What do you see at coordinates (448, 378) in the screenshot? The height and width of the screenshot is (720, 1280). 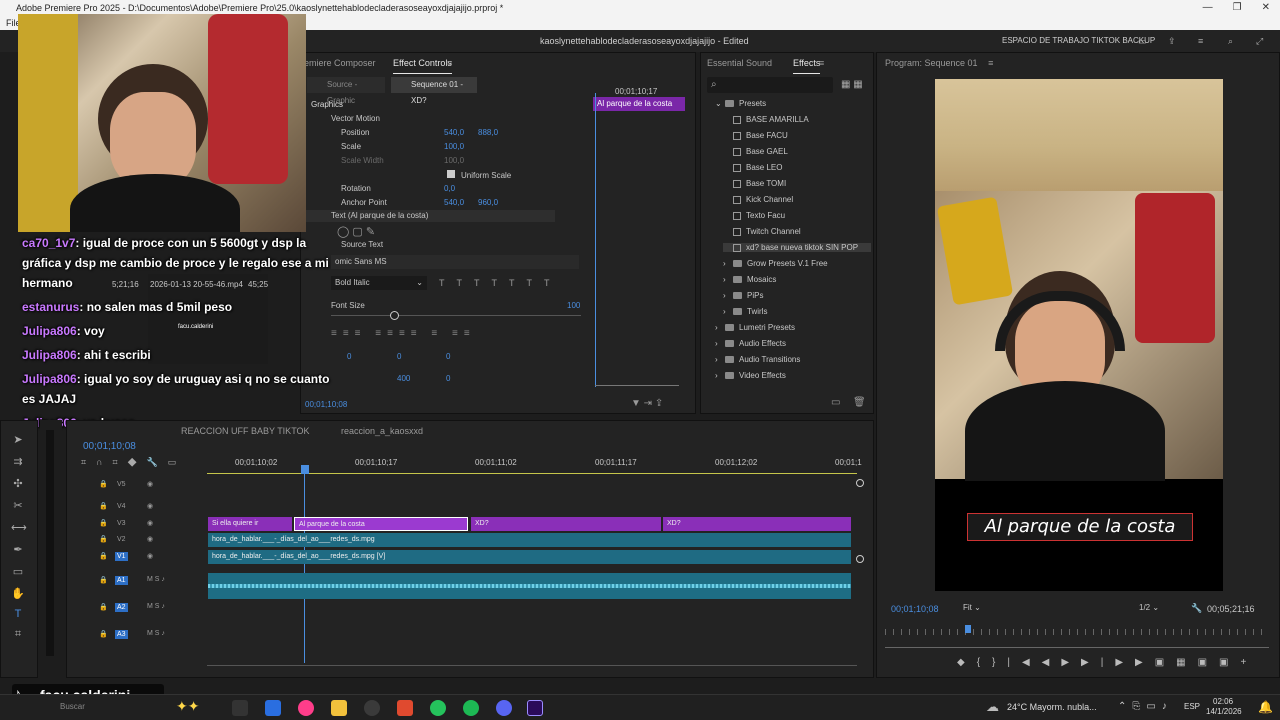 I see `baseline-value: 0` at bounding box center [448, 378].